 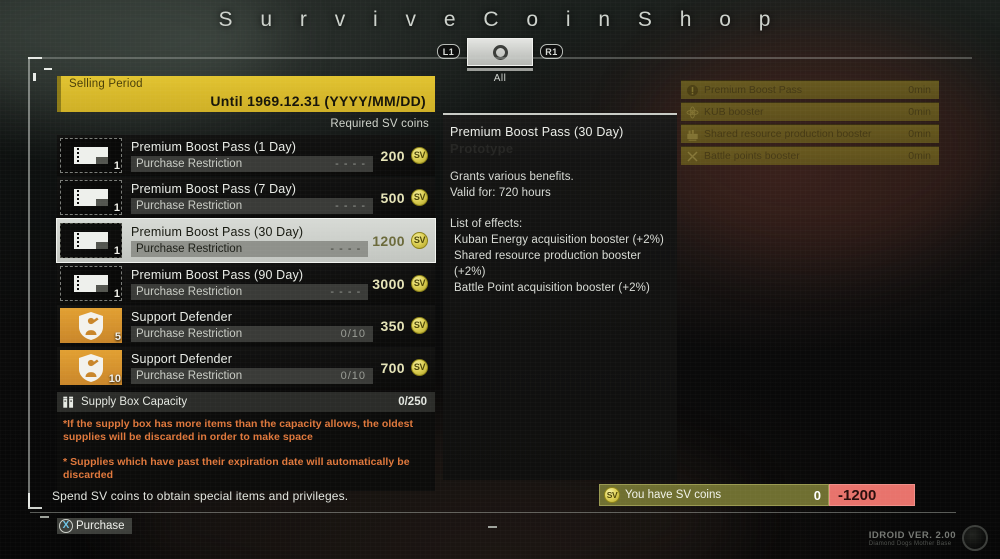 I want to click on wallet-value: 0, so click(x=817, y=495).